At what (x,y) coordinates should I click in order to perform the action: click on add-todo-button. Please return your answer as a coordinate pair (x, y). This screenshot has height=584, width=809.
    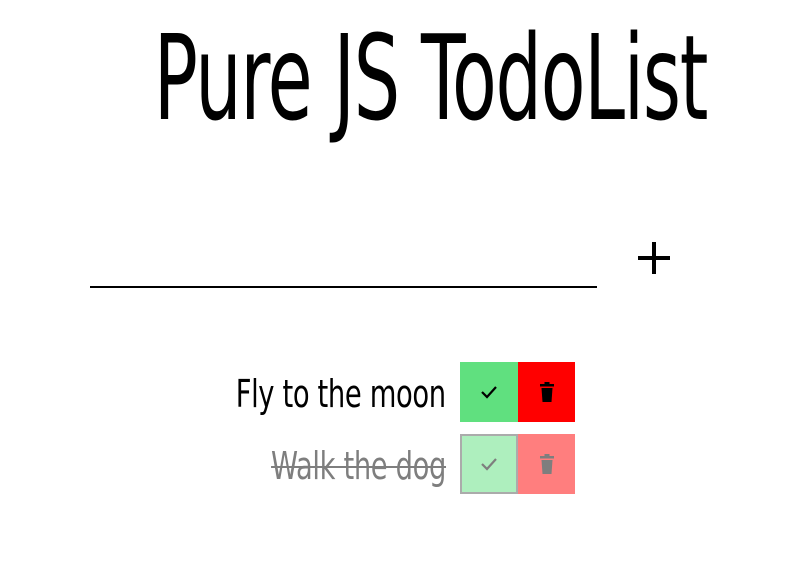
    Looking at the image, I should click on (654, 258).